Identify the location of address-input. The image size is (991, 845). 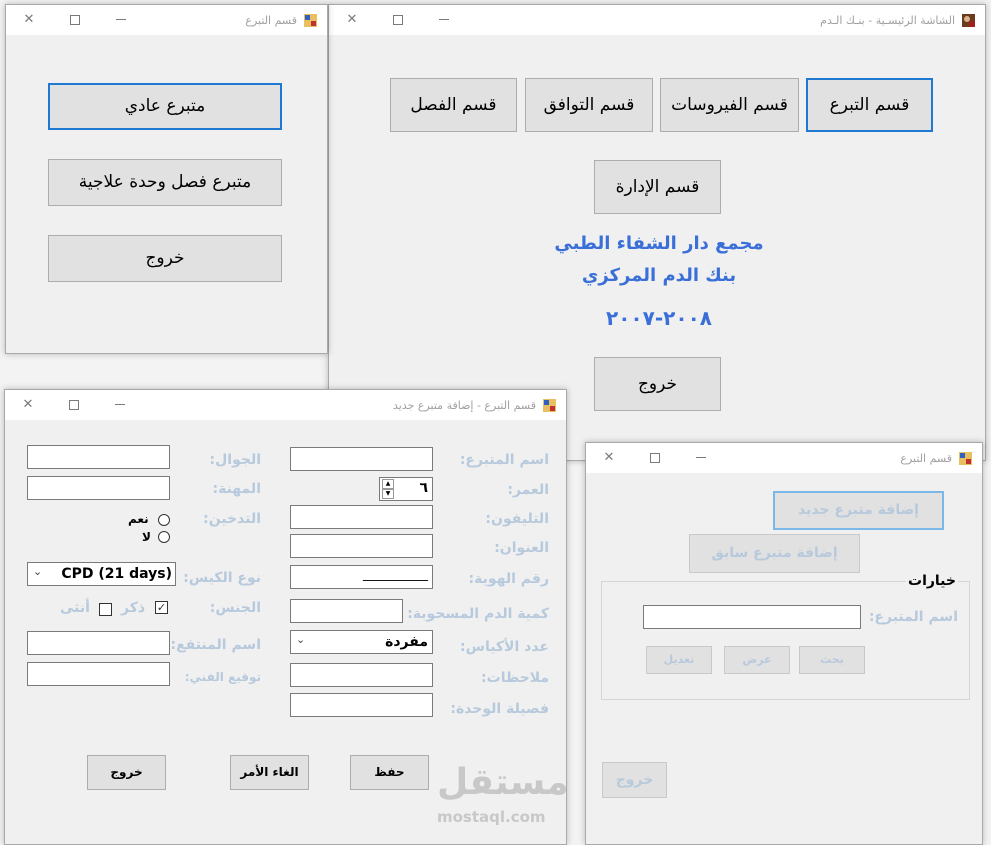
(361, 546).